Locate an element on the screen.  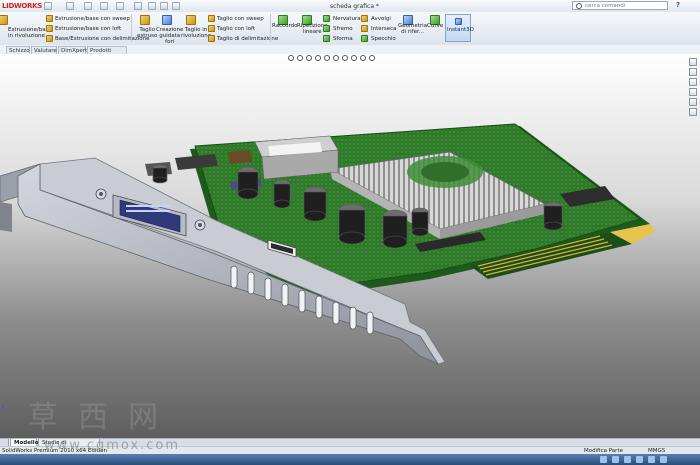
options-icon is located at coordinates (164, 6).